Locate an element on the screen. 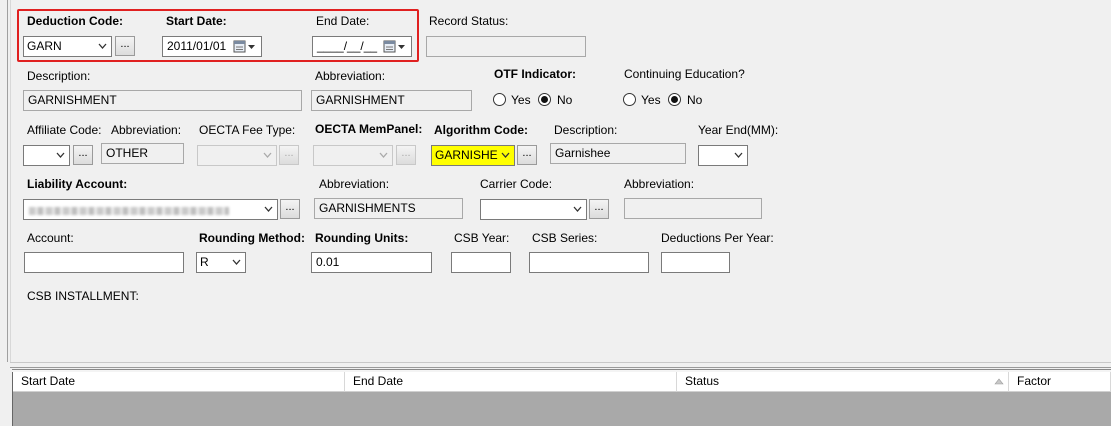 Image resolution: width=1111 pixels, height=426 pixels. affiliate-code-select is located at coordinates (46, 155).